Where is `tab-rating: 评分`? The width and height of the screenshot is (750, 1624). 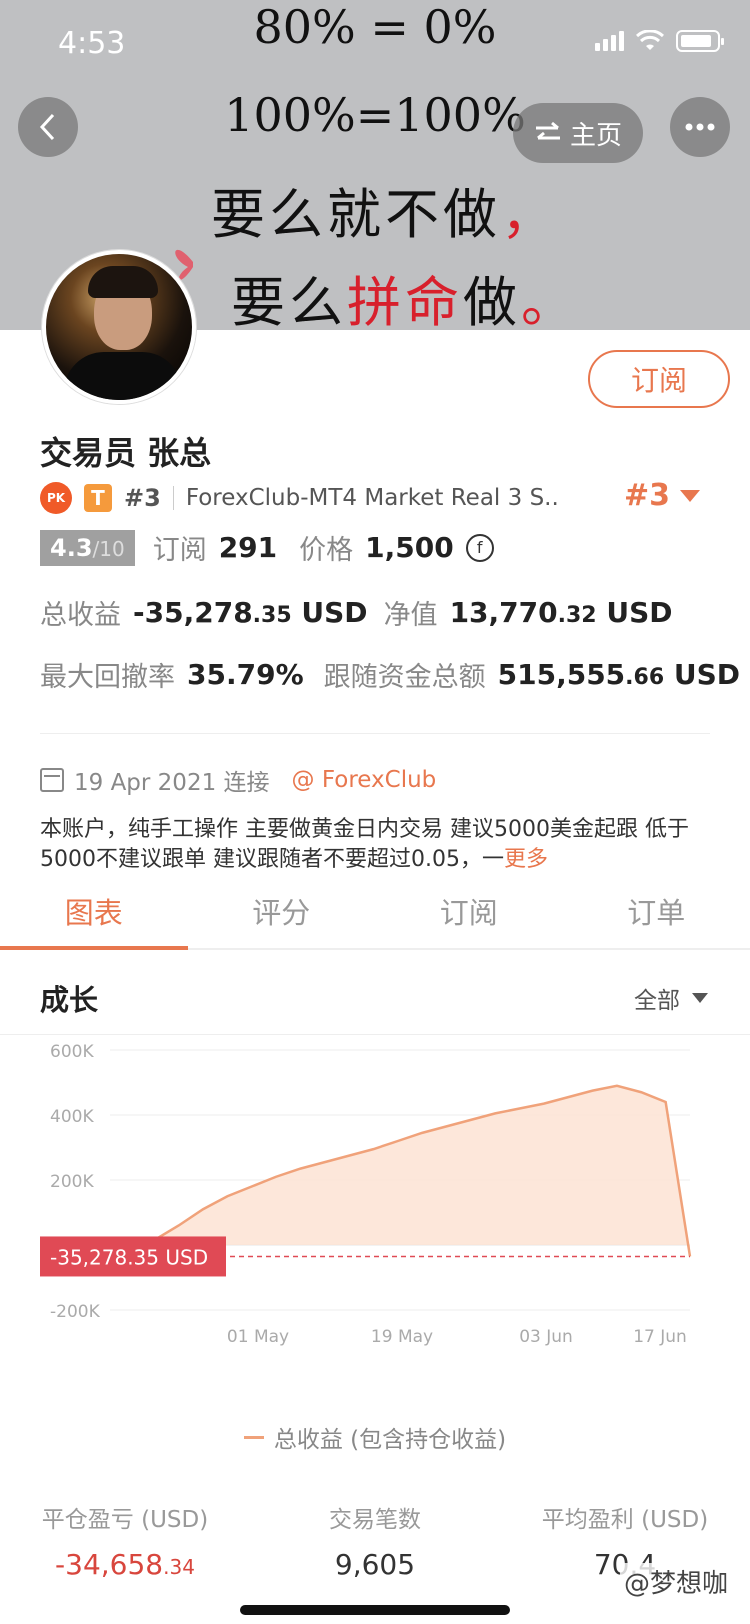 tab-rating: 评分 is located at coordinates (282, 913).